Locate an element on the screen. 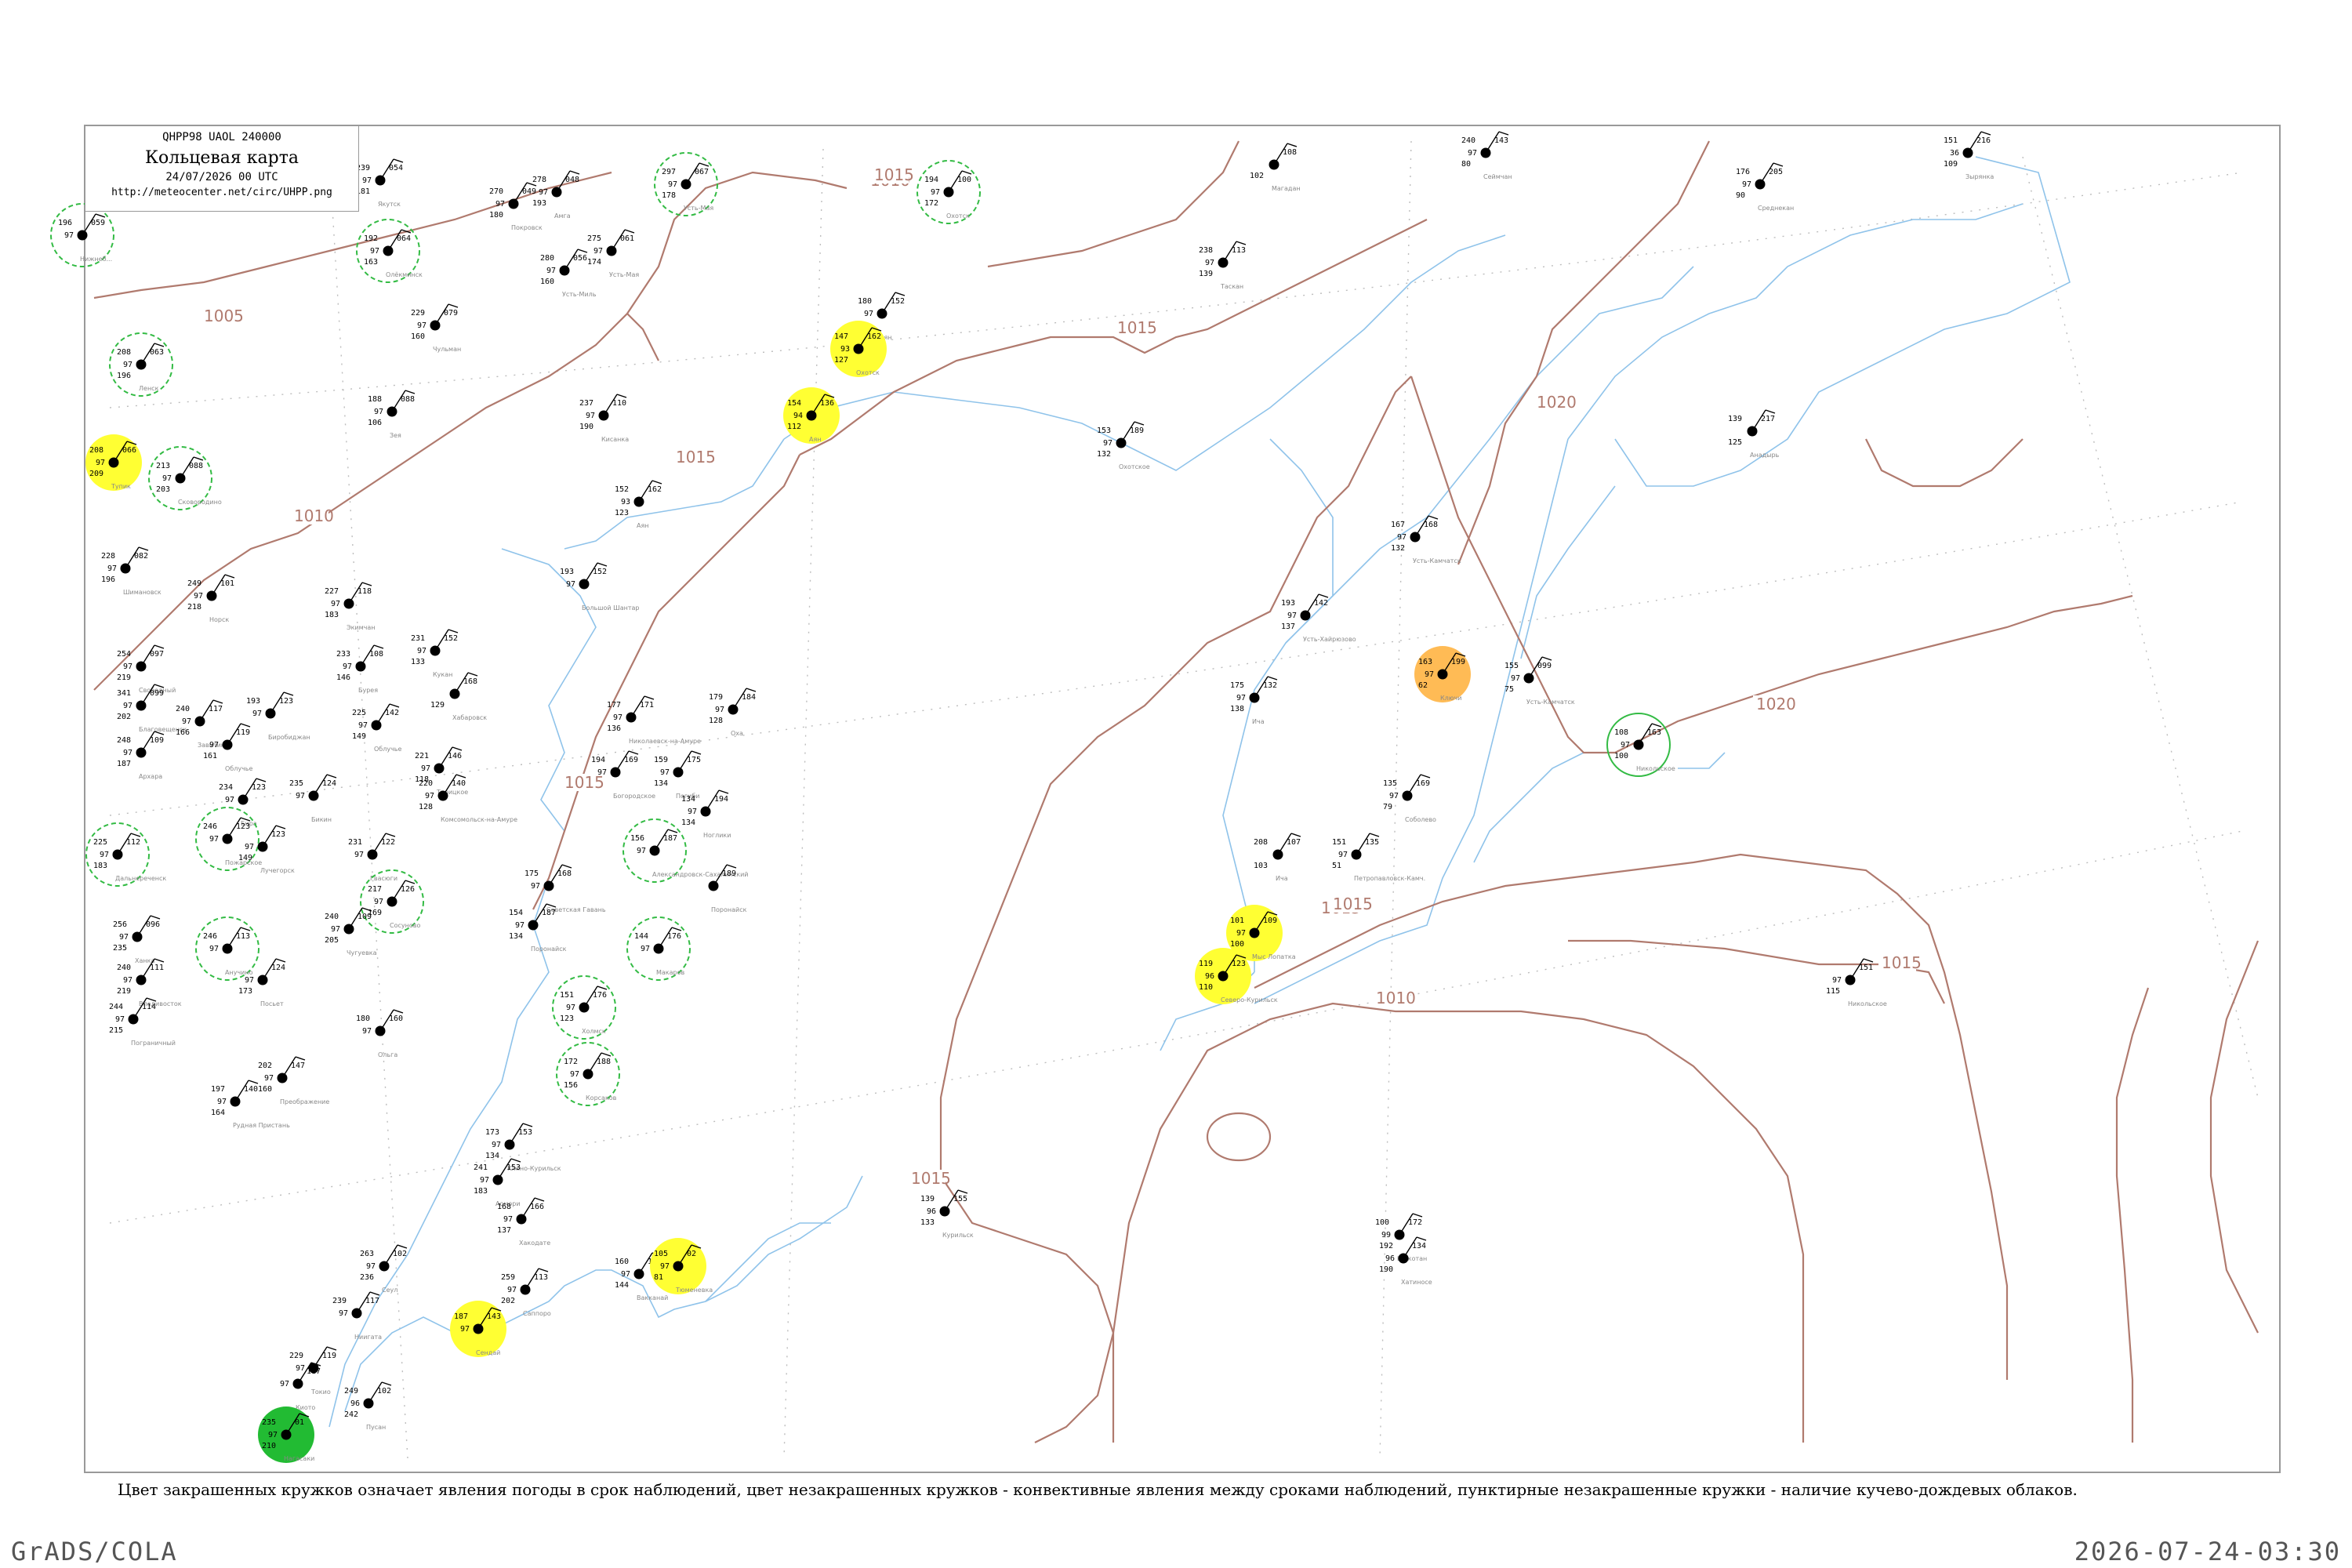 The width and height of the screenshot is (2352, 1568). station-plot: 97 115 151 Никольское is located at coordinates (1856, 982).